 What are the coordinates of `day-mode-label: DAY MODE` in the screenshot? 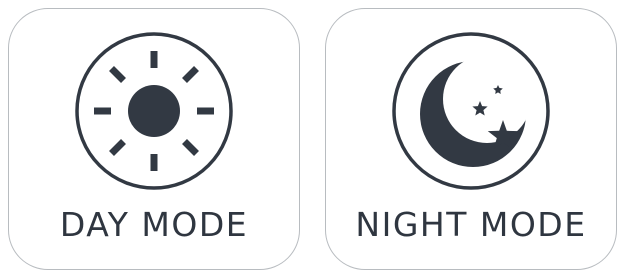 It's located at (154, 224).